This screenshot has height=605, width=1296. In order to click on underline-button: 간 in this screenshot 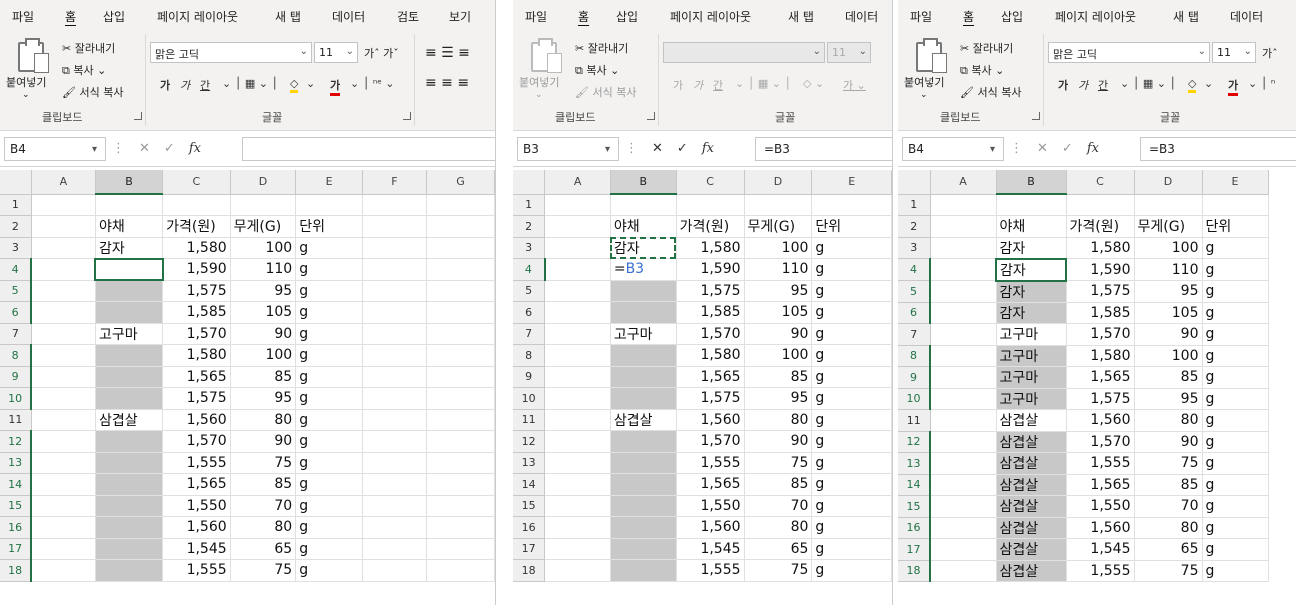, I will do `click(205, 85)`.